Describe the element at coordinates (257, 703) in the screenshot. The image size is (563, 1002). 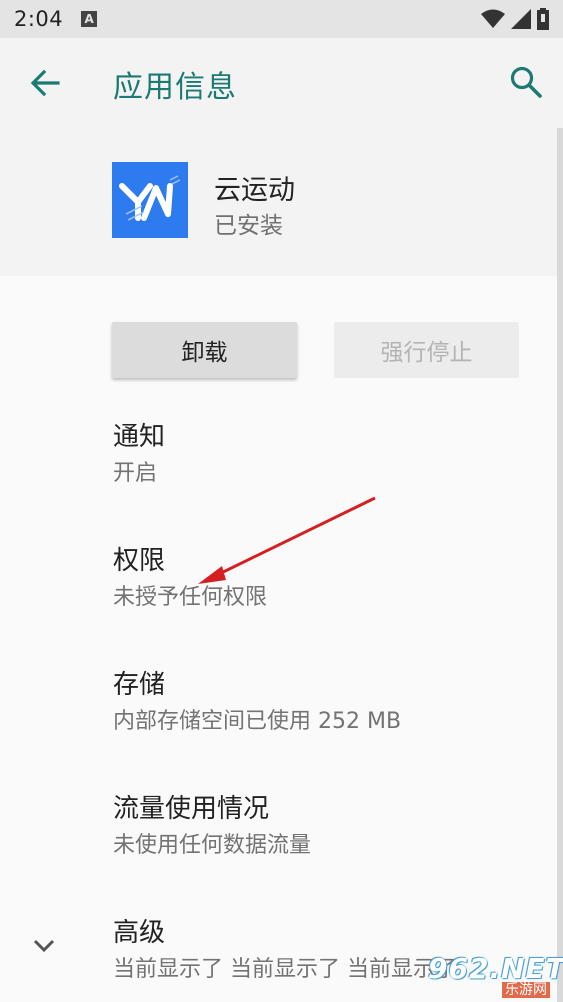
I see `settings-item-storage: 存储 内部存储空间已使用 252 MB` at that location.